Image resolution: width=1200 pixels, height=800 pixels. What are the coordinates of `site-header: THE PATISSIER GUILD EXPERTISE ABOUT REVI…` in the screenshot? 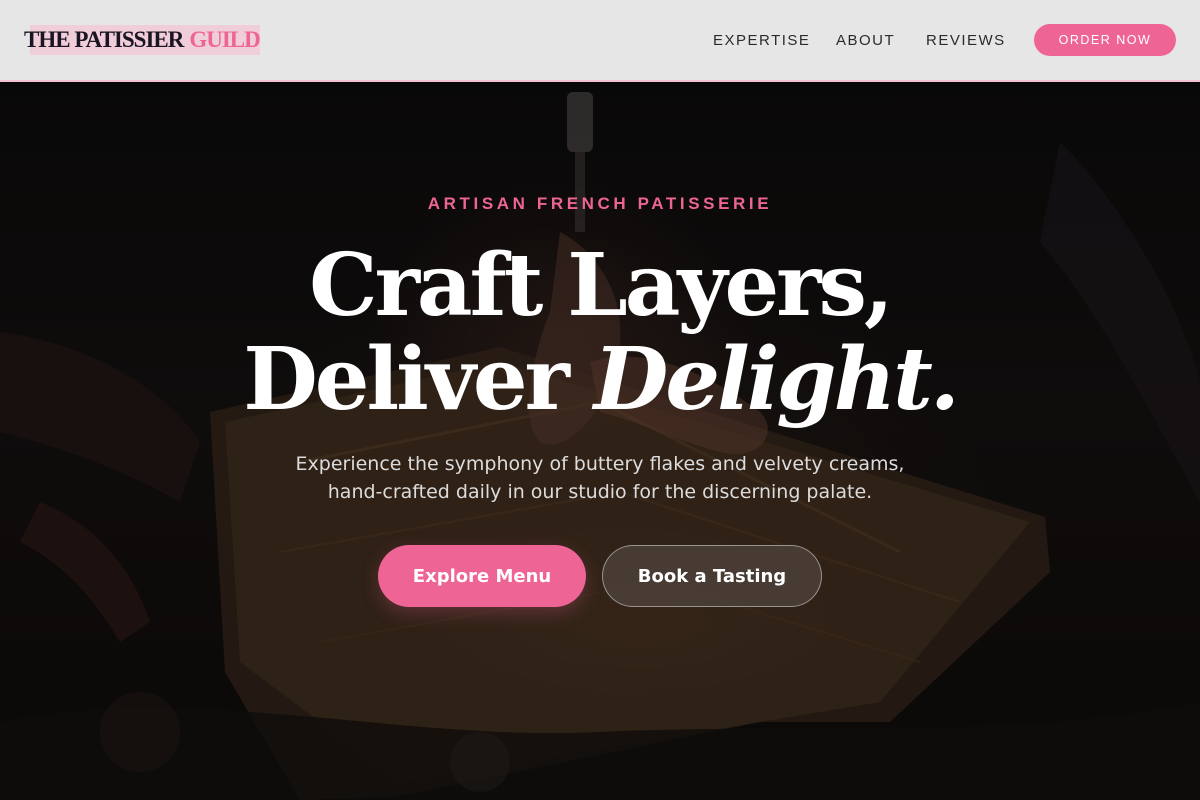 It's located at (600, 41).